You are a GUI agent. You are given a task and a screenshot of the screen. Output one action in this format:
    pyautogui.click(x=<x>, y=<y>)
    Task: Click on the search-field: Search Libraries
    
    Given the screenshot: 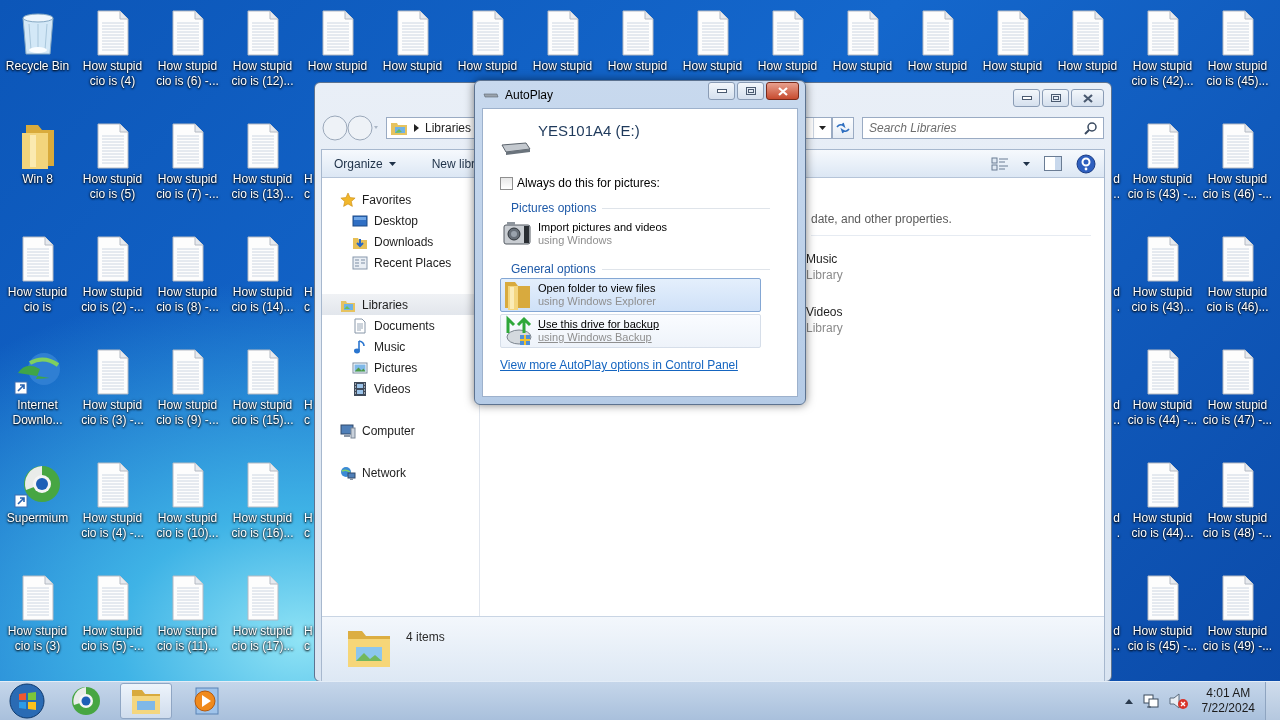 What is the action you would take?
    pyautogui.click(x=983, y=128)
    